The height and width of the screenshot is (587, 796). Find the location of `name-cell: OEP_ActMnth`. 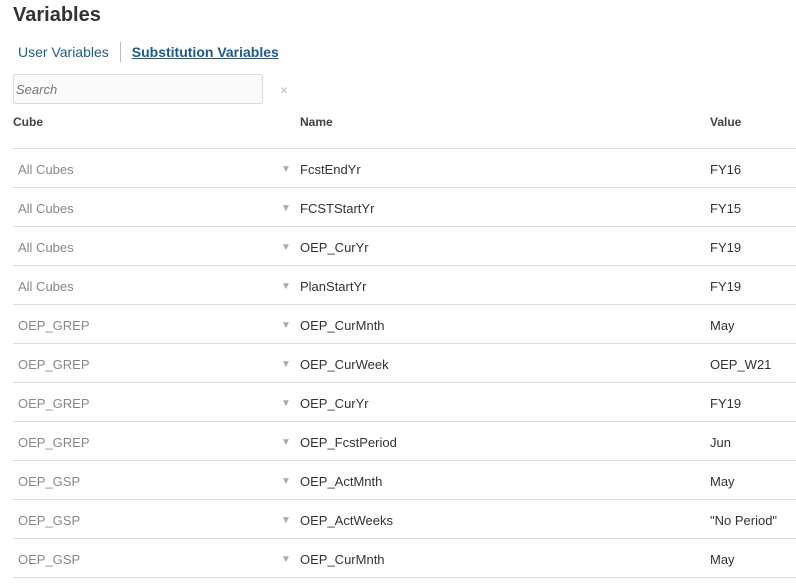

name-cell: OEP_ActMnth is located at coordinates (341, 481).